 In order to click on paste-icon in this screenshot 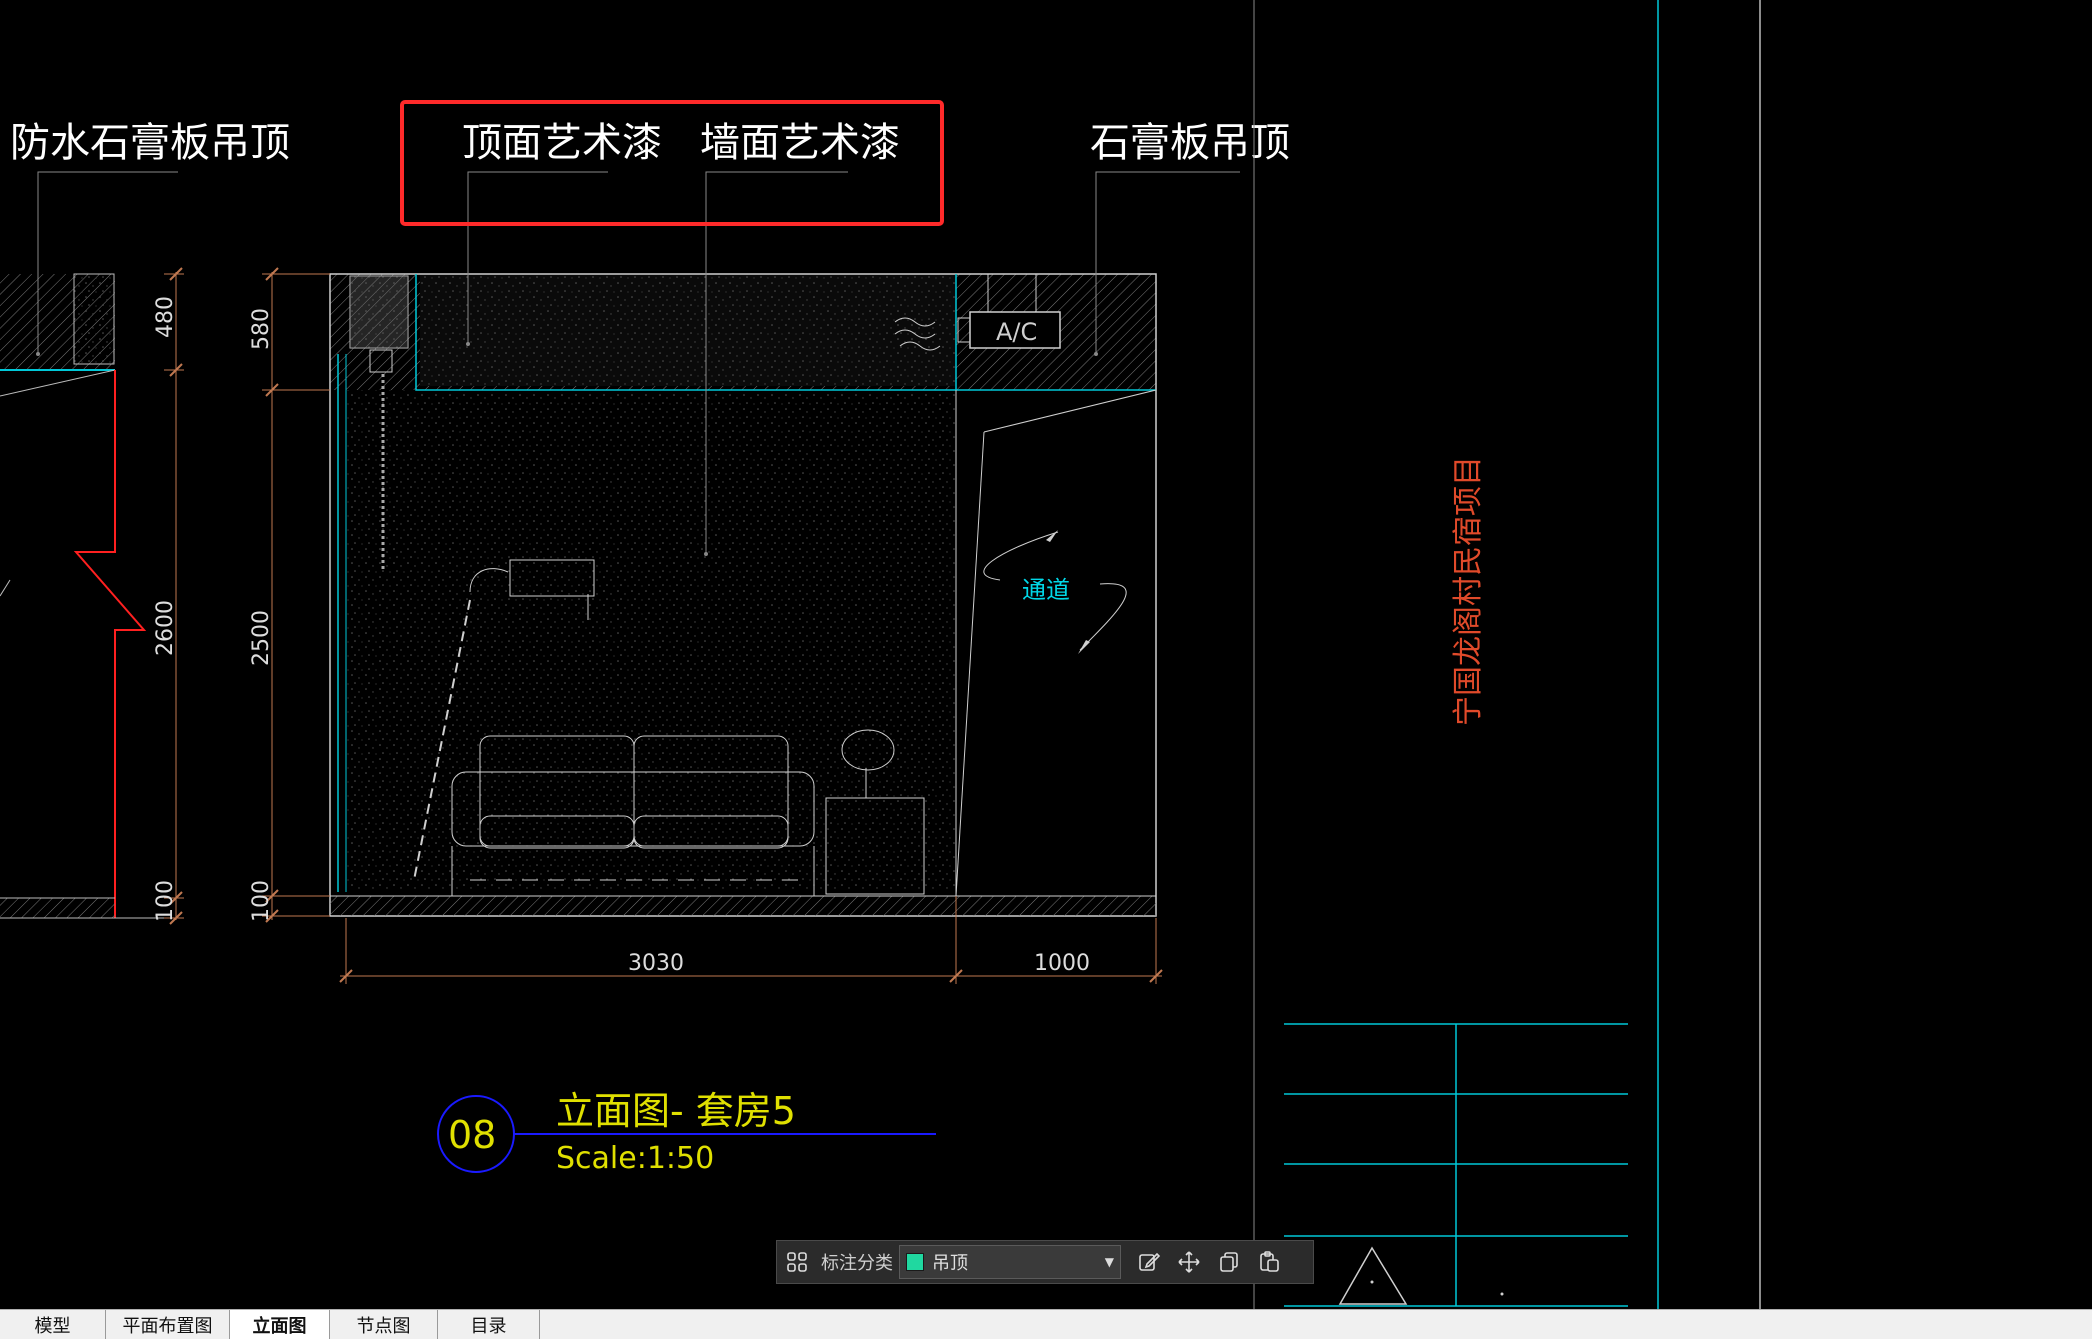, I will do `click(1269, 1262)`.